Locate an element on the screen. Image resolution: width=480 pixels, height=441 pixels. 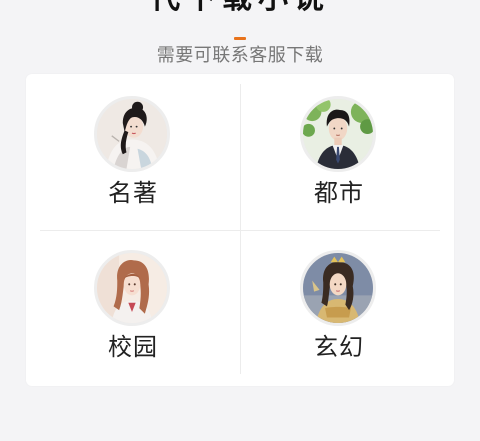
urban-avatar is located at coordinates (338, 134).